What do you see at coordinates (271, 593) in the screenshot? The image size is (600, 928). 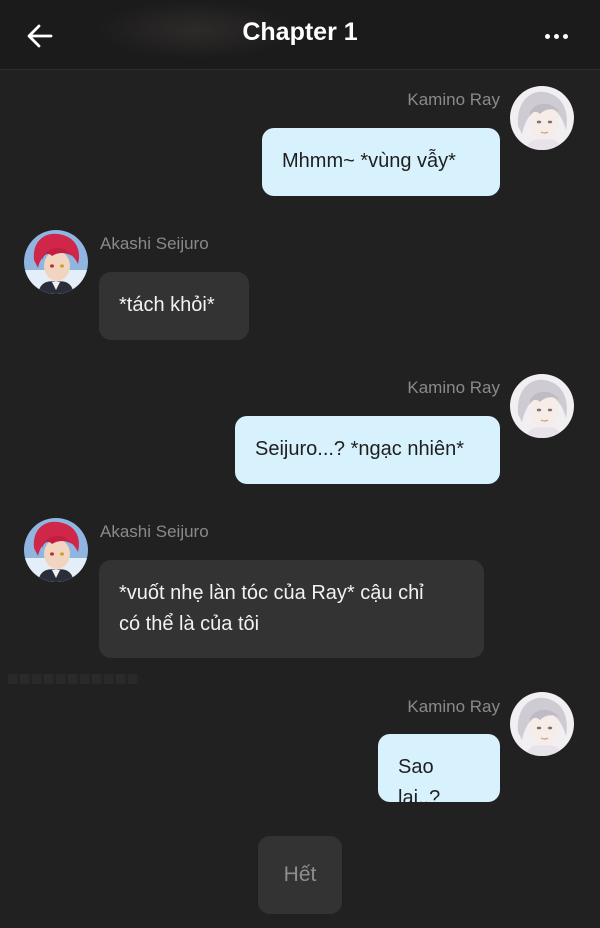 I see `message-text: *vuốt nhẹ làn tóc của Ray* cậu chỉ` at bounding box center [271, 593].